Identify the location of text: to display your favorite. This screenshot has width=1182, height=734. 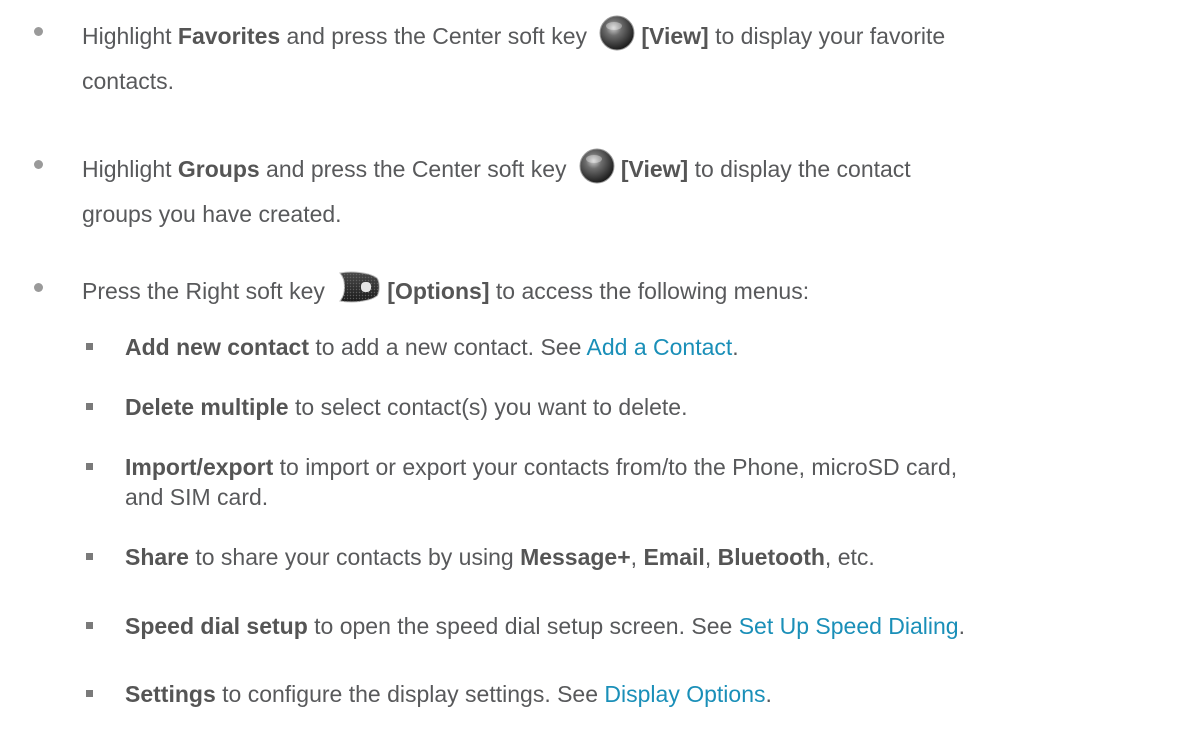
(827, 36).